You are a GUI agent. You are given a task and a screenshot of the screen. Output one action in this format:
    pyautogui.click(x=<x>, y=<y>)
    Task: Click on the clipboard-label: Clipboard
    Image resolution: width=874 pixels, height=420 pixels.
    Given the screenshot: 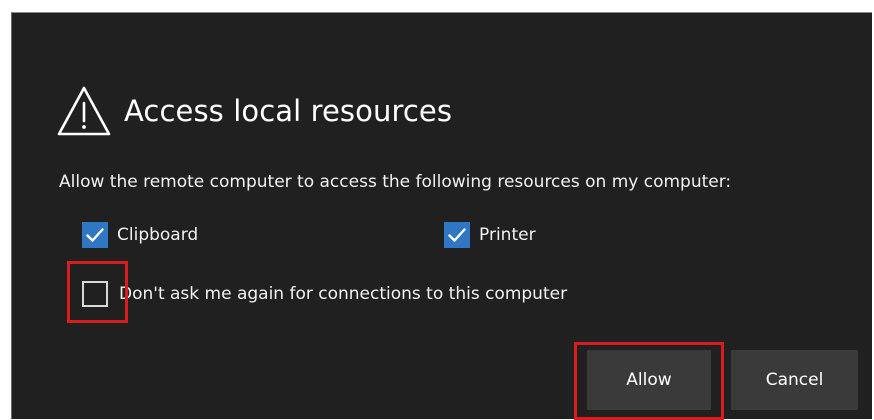 What is the action you would take?
    pyautogui.click(x=158, y=235)
    